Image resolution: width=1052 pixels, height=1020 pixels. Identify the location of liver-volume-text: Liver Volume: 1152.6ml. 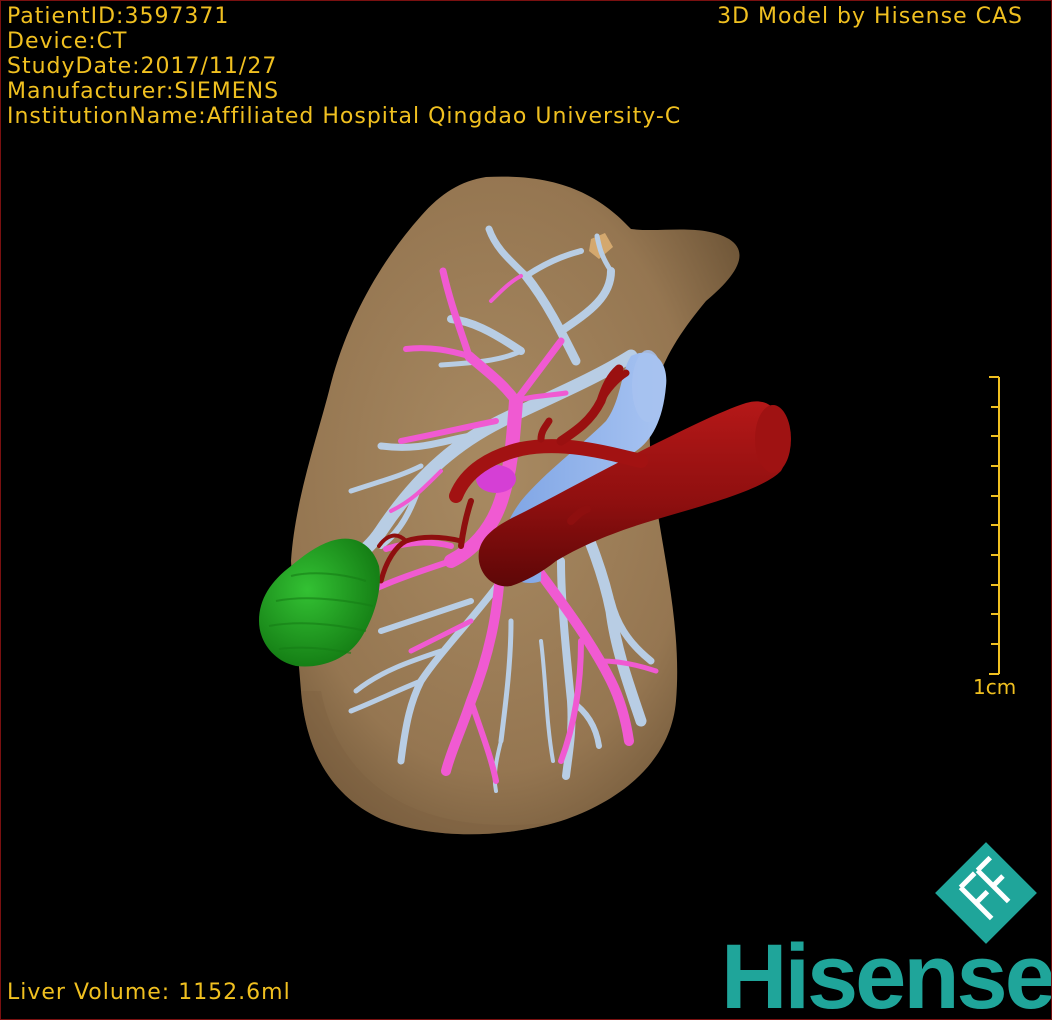
(149, 992).